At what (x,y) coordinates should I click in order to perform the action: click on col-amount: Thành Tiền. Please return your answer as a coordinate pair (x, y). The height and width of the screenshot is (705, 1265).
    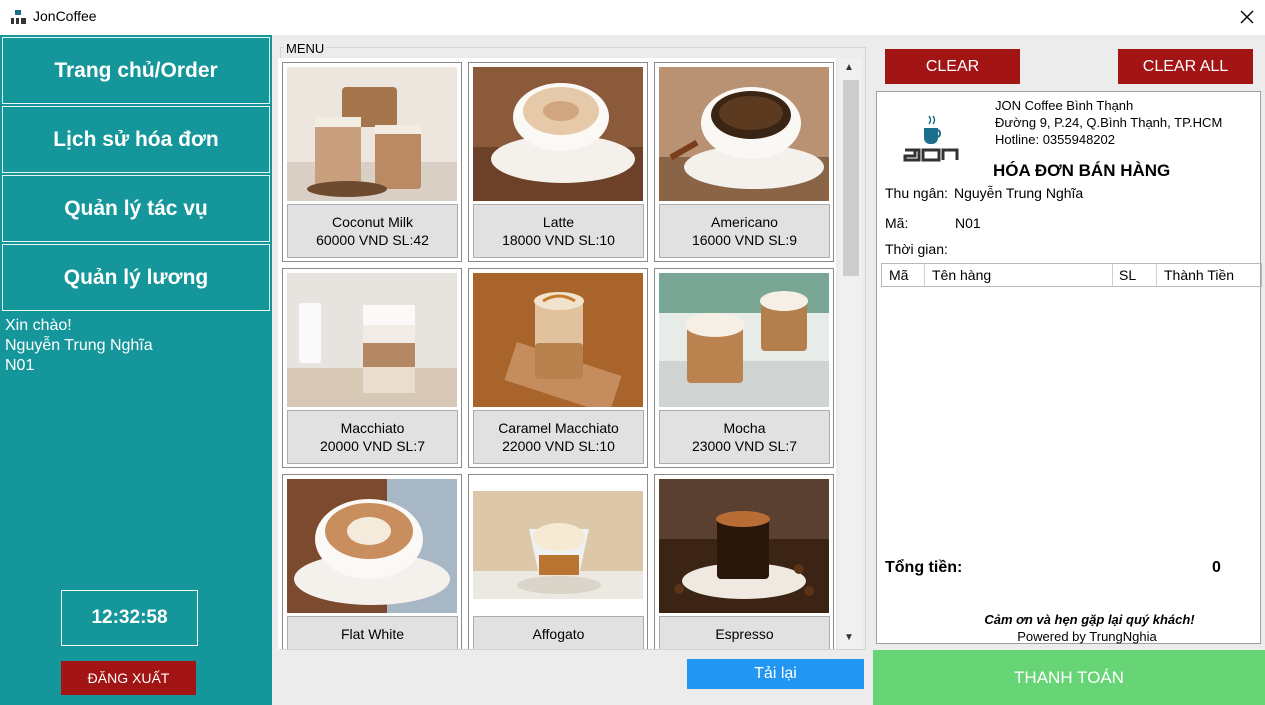
    Looking at the image, I should click on (1199, 275).